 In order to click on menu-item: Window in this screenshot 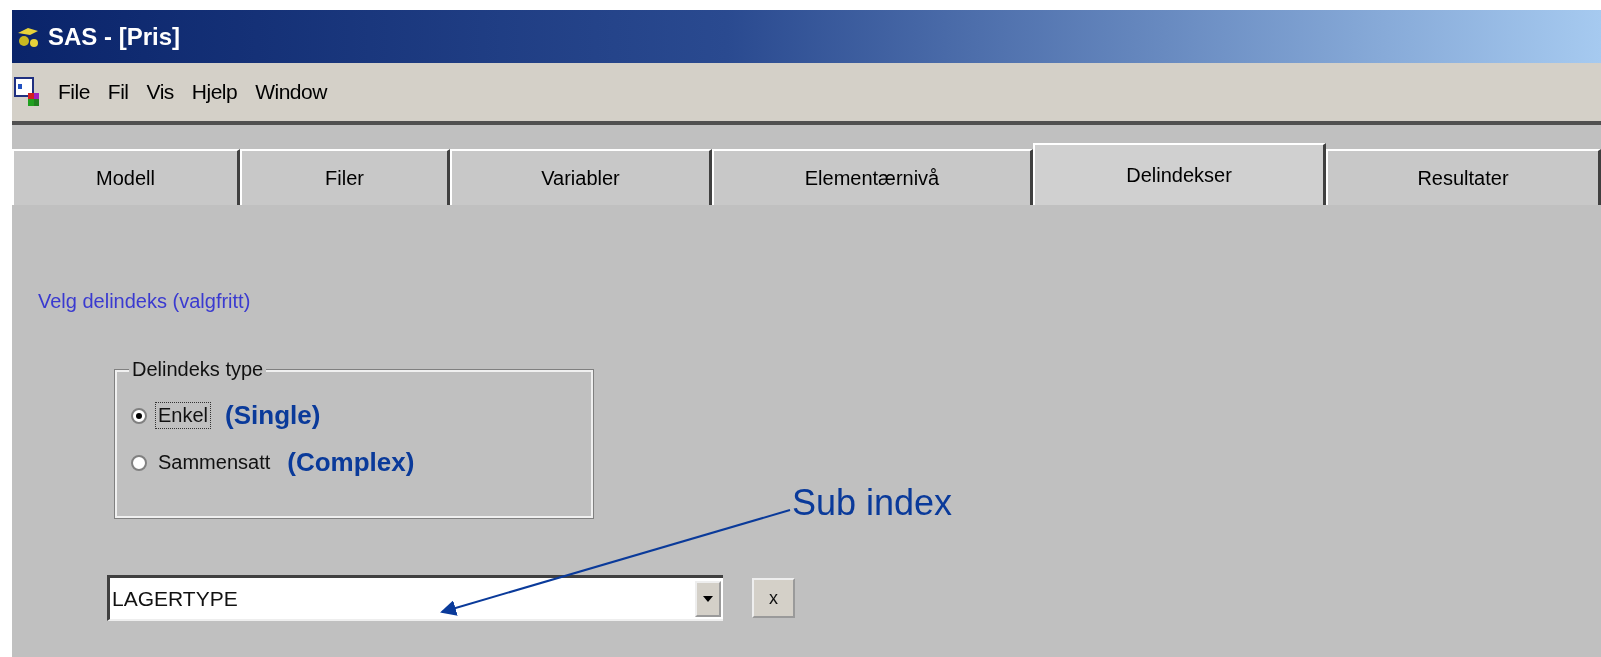, I will do `click(291, 92)`.